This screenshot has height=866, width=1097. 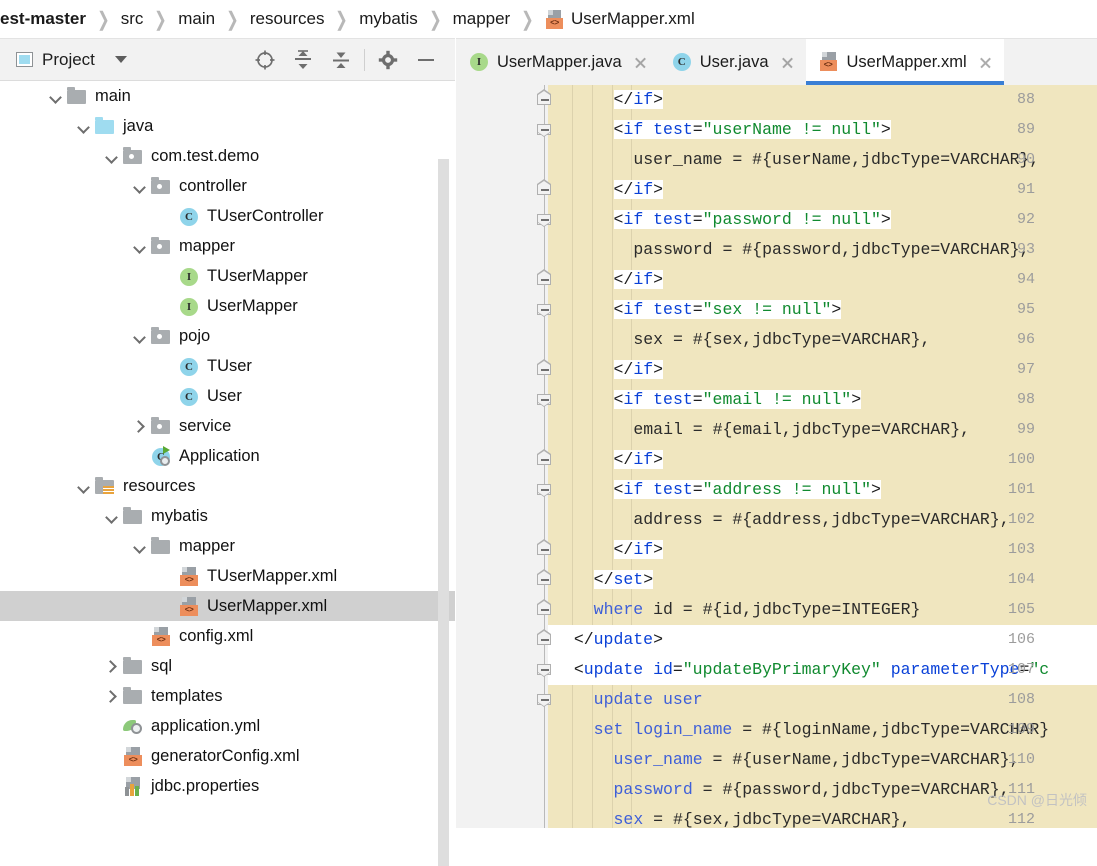 What do you see at coordinates (227, 756) in the screenshot?
I see `tree-item-generatorconfig-xml: <> generatorConfig.xml` at bounding box center [227, 756].